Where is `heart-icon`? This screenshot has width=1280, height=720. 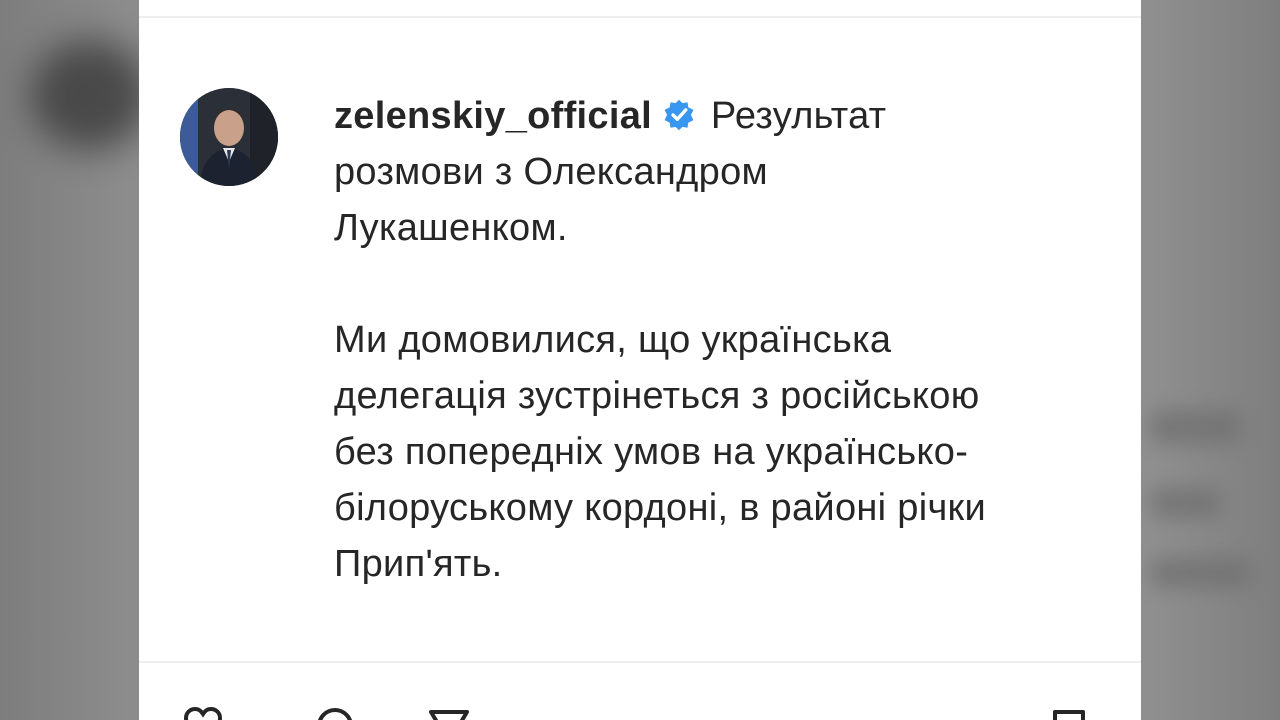 heart-icon is located at coordinates (203, 713).